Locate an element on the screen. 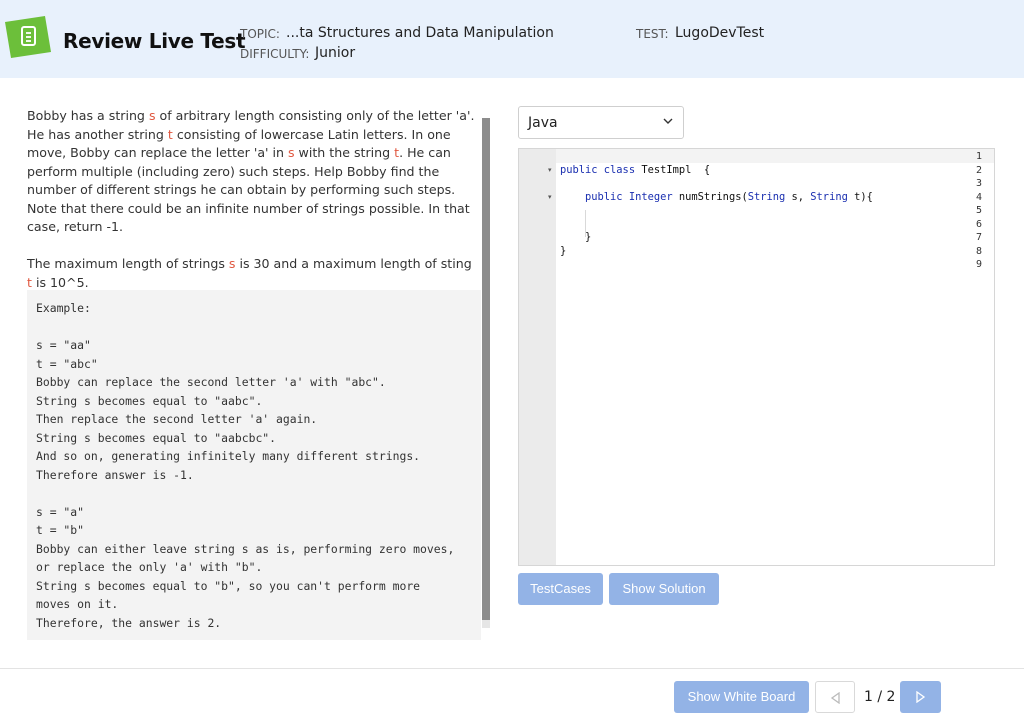 Image resolution: width=1024 pixels, height=726 pixels. show-solution-button: Show Solution is located at coordinates (664, 589).